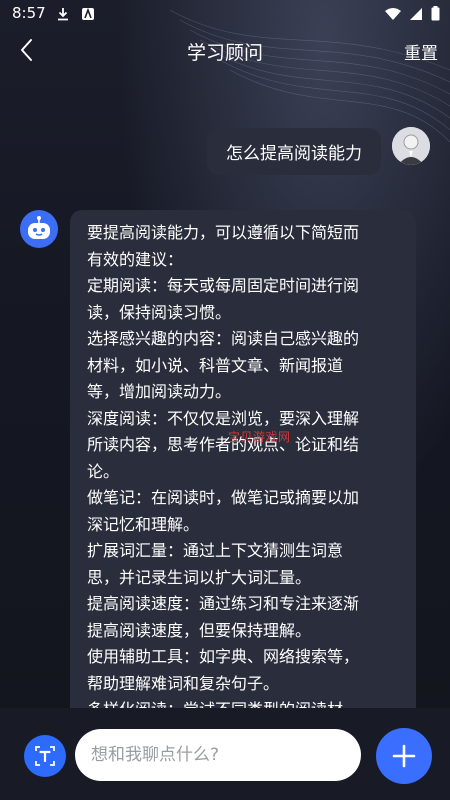  I want to click on page-title: 学习顾问, so click(224, 53).